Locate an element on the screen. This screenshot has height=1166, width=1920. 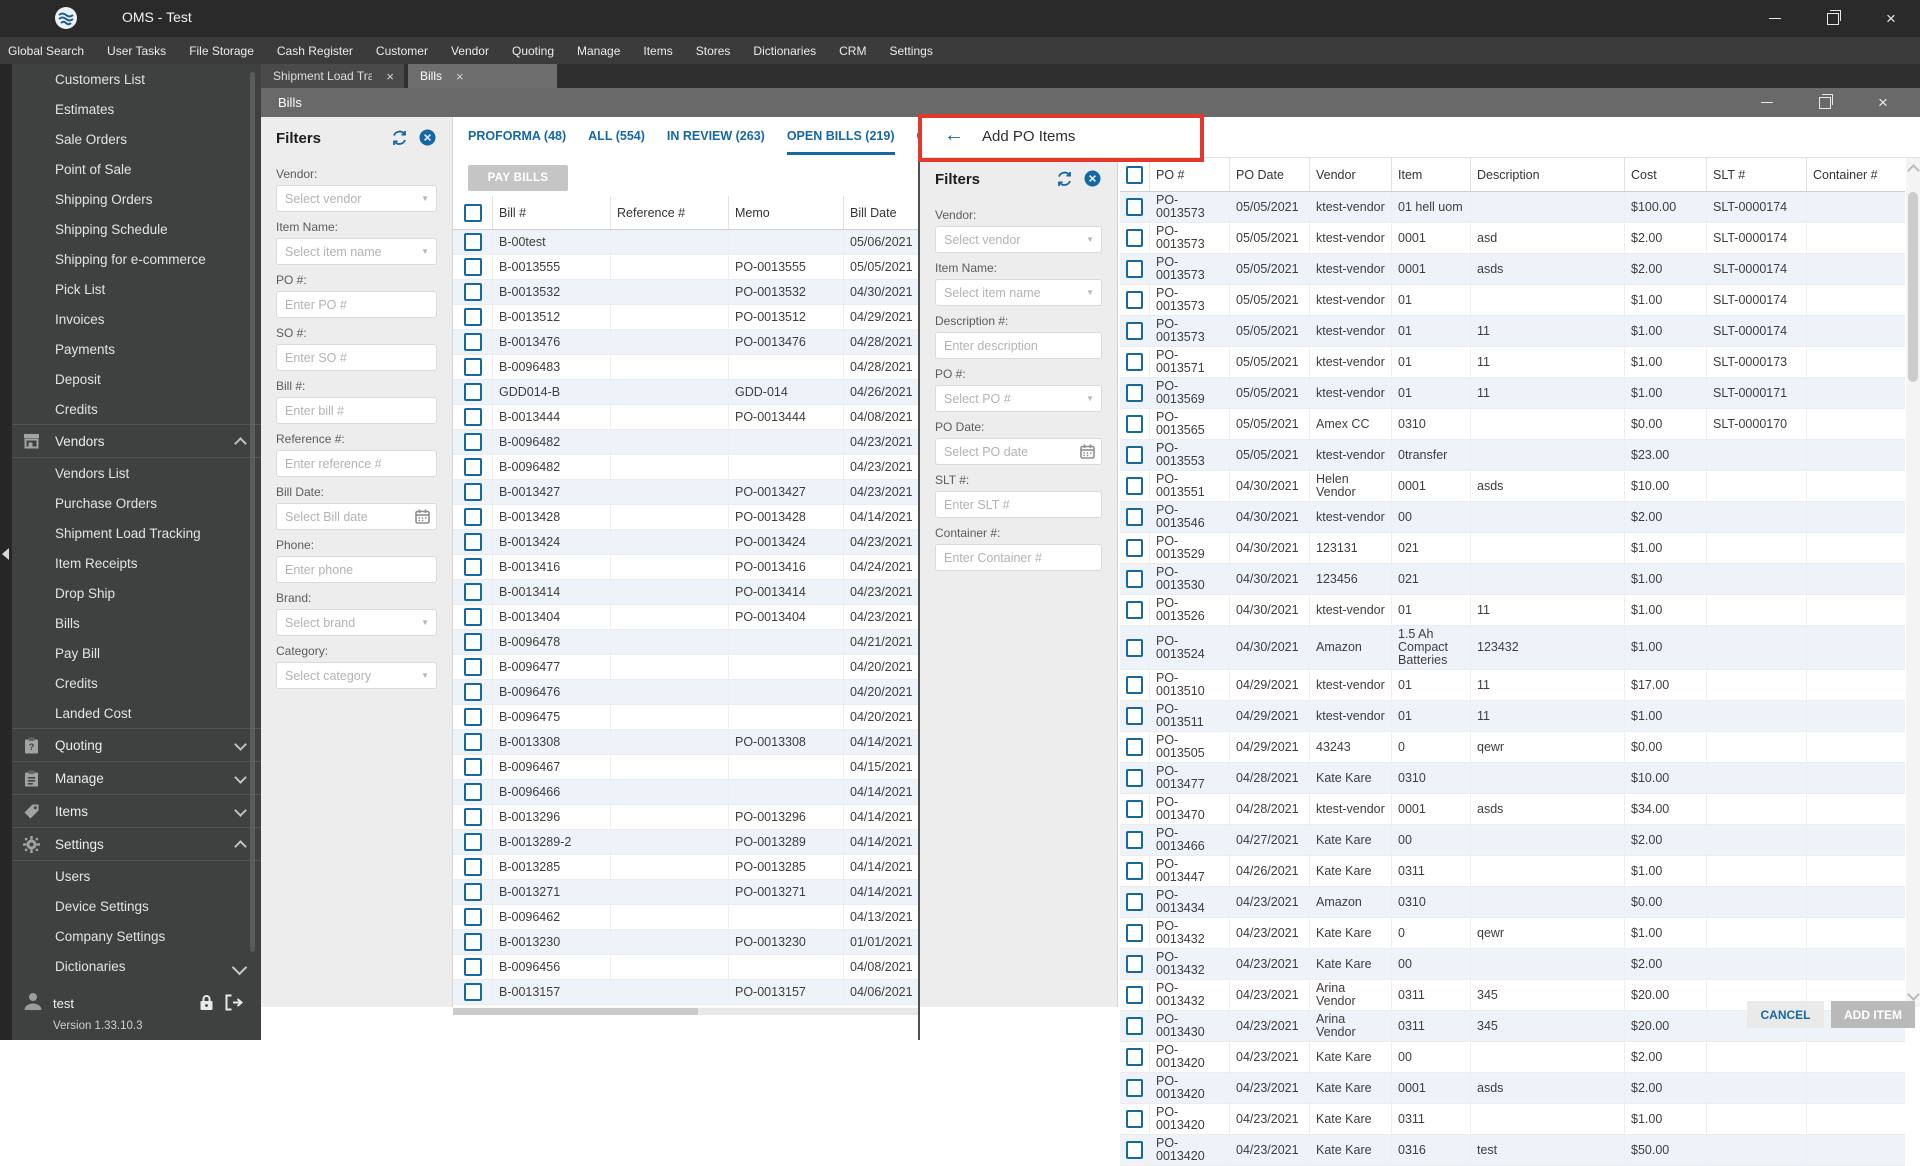
menu-vendor: Vendor is located at coordinates (470, 51).